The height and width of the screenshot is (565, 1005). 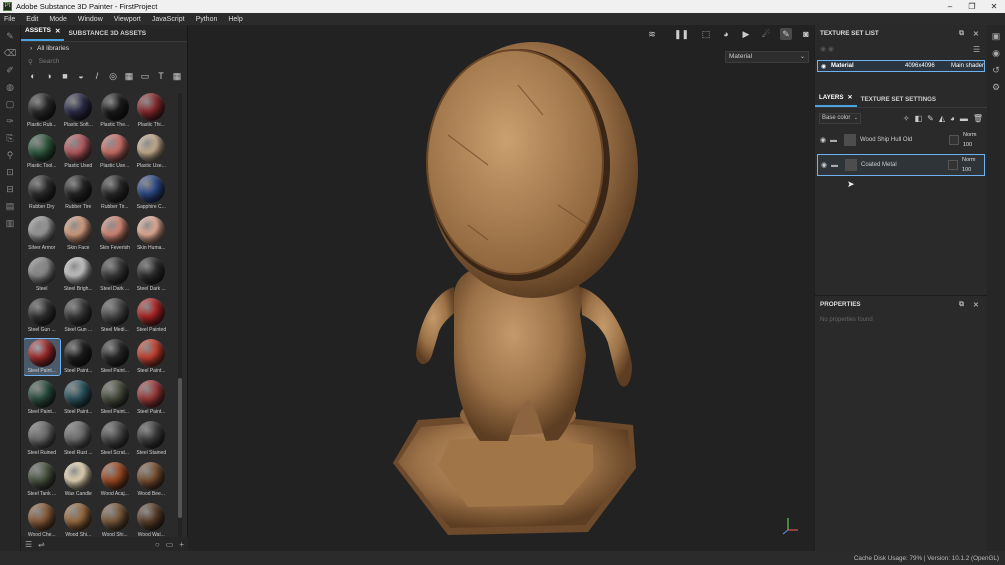 I want to click on filter-procedurals-icon: ◎, so click(x=113, y=76).